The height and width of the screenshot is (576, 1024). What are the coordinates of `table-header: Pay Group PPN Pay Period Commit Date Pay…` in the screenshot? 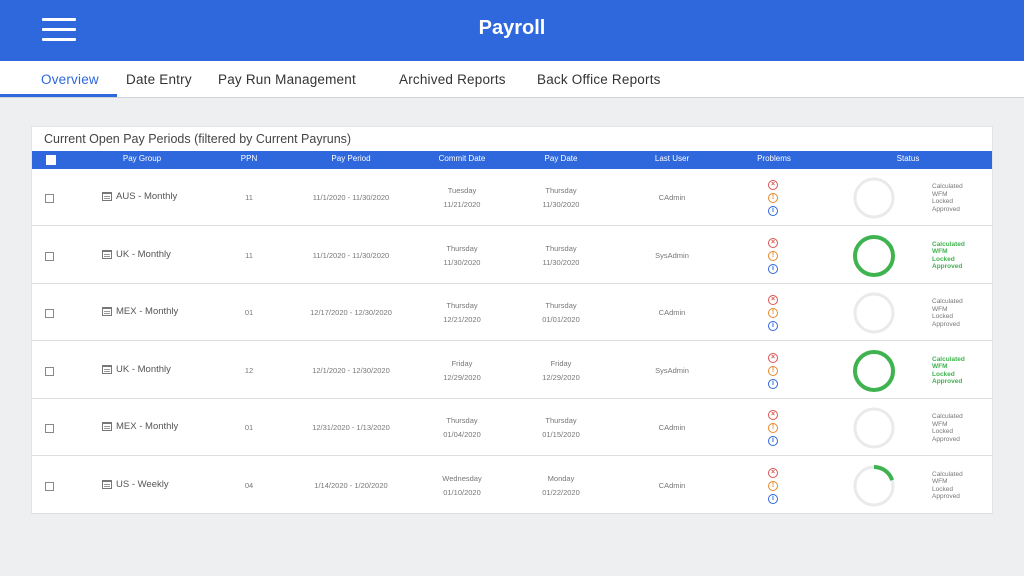 It's located at (512, 160).